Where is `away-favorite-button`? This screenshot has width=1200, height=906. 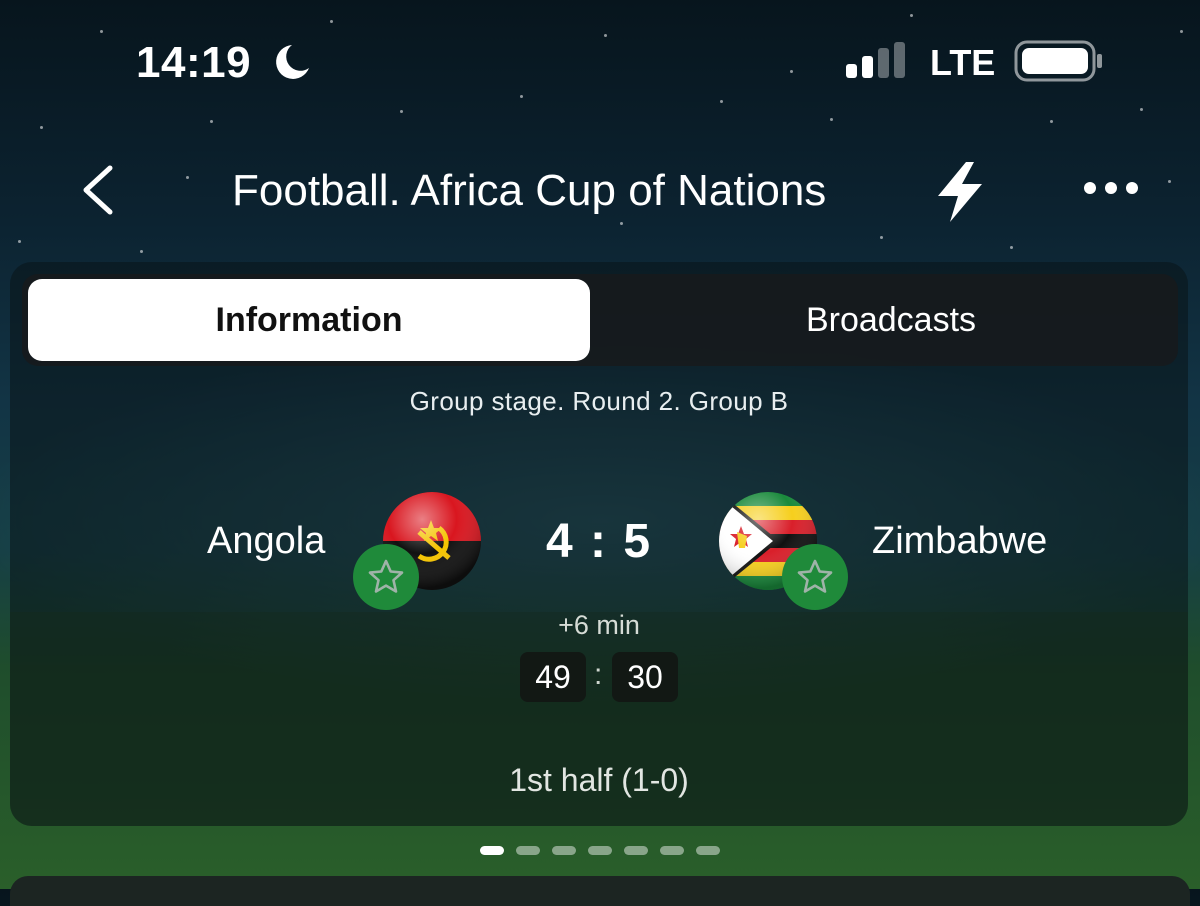
away-favorite-button is located at coordinates (815, 577).